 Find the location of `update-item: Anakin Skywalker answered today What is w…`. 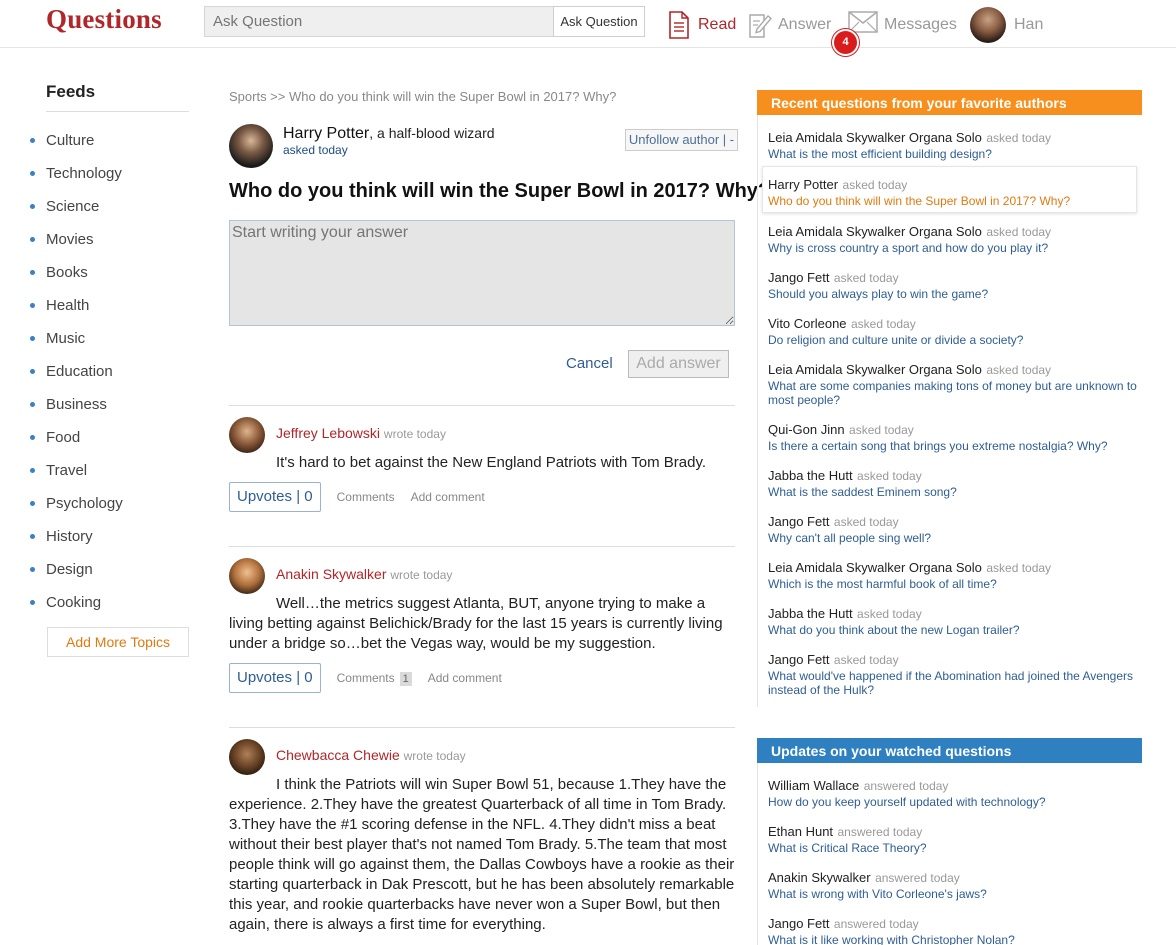

update-item: Anakin Skywalker answered today What is w… is located at coordinates (953, 885).